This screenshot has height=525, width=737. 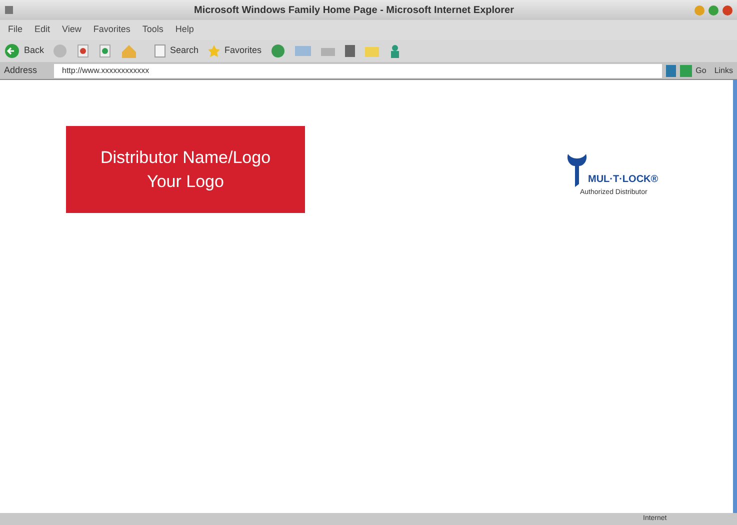 What do you see at coordinates (727, 10) in the screenshot?
I see `close-button` at bounding box center [727, 10].